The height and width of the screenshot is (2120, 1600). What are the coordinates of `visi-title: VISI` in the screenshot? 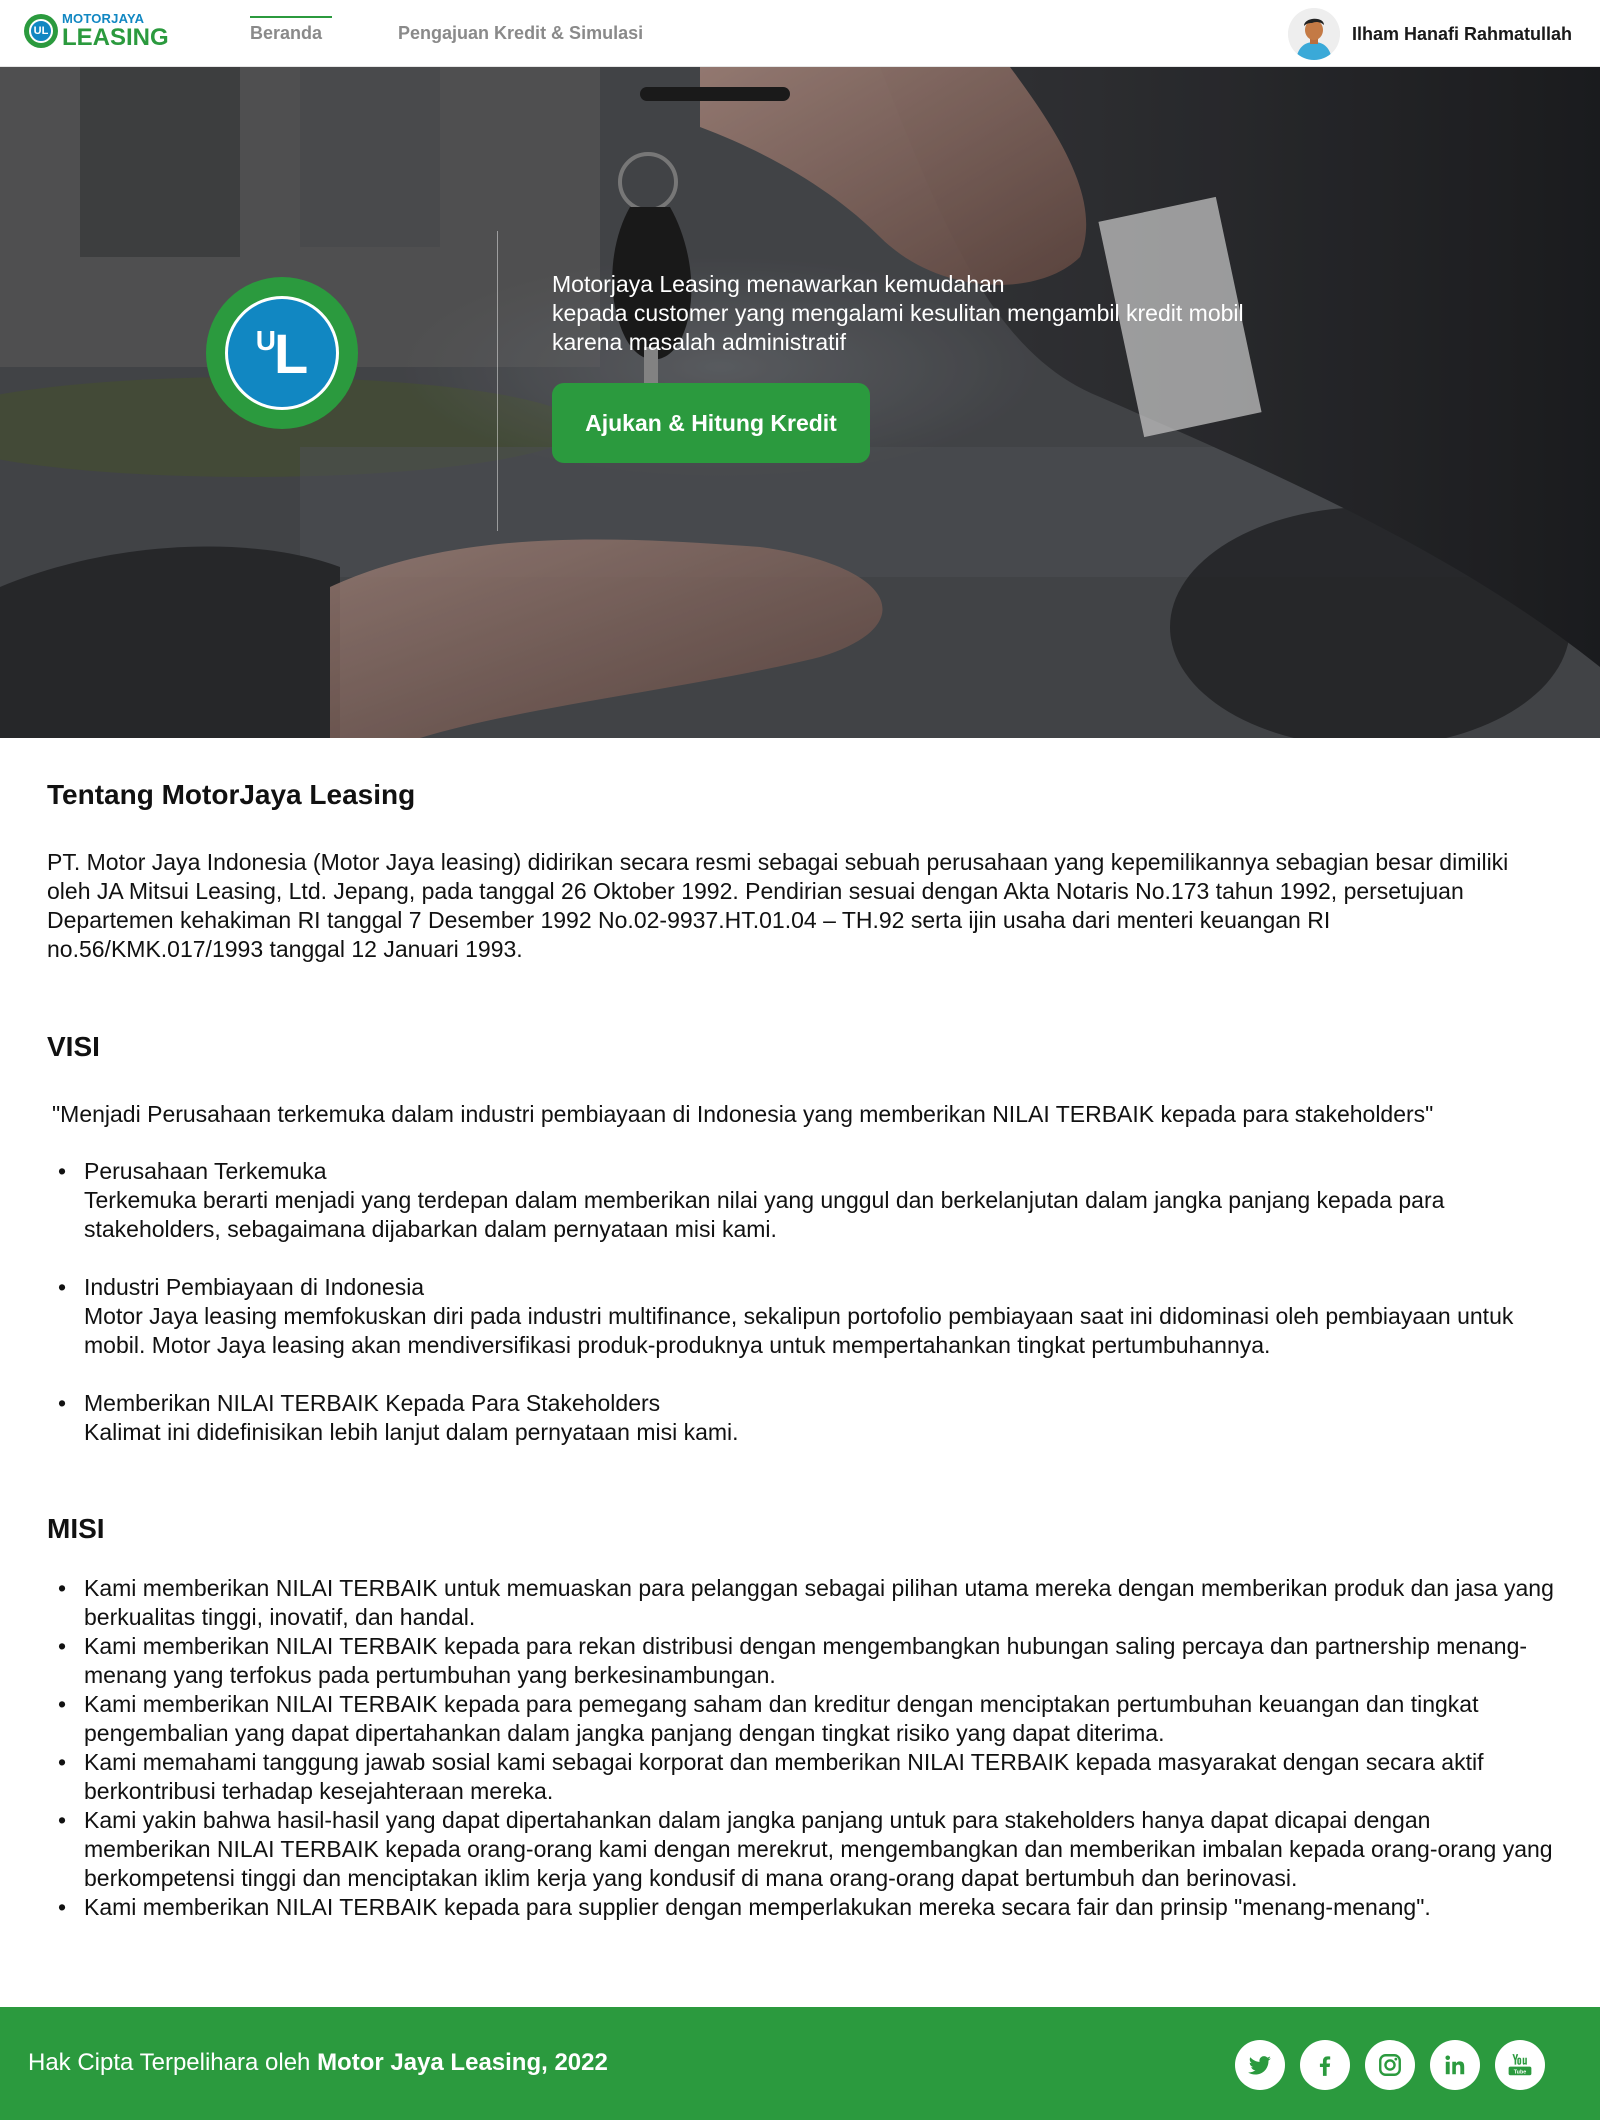 It's located at (73, 1046).